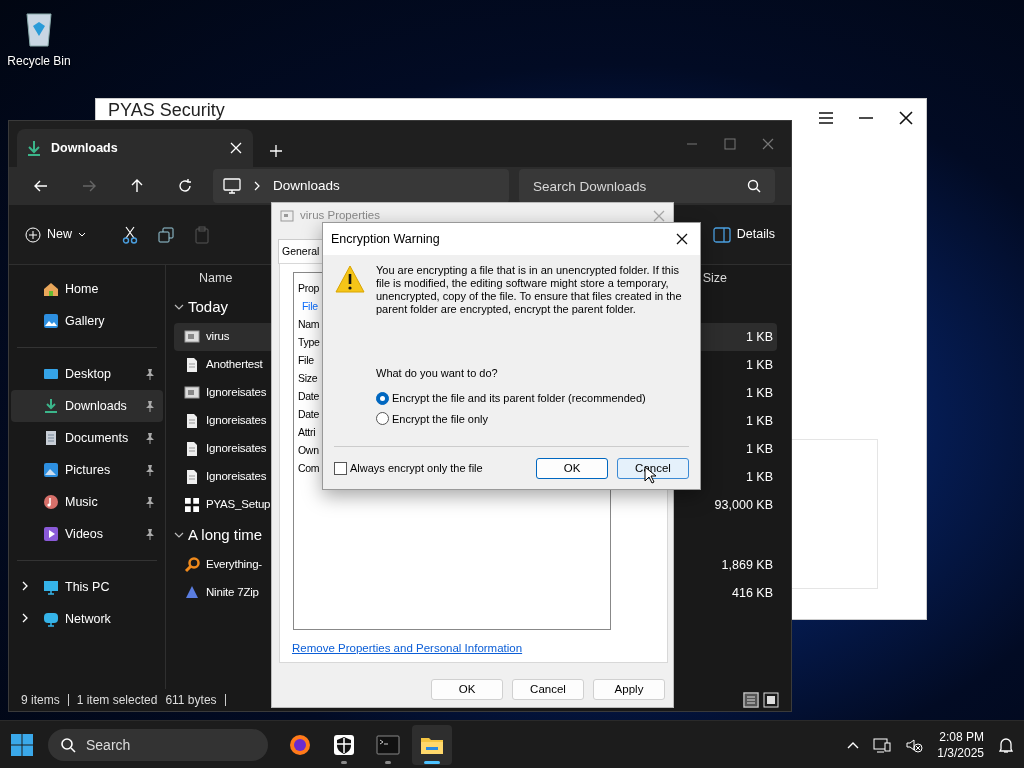 The height and width of the screenshot is (768, 1024). I want to click on window-title: PYAS Security, so click(166, 110).